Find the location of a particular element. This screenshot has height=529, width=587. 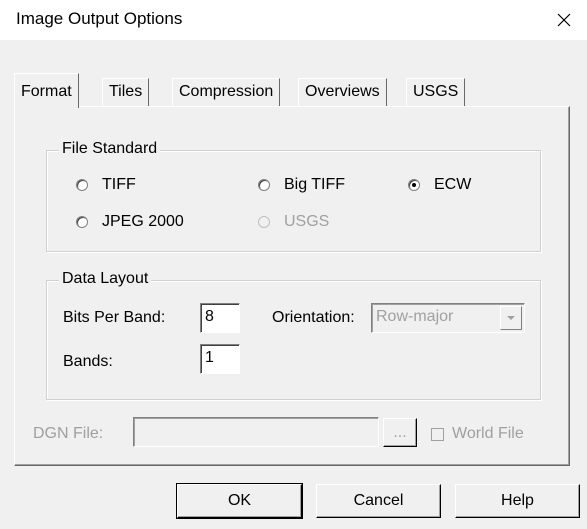

checkbox-box is located at coordinates (437, 434).